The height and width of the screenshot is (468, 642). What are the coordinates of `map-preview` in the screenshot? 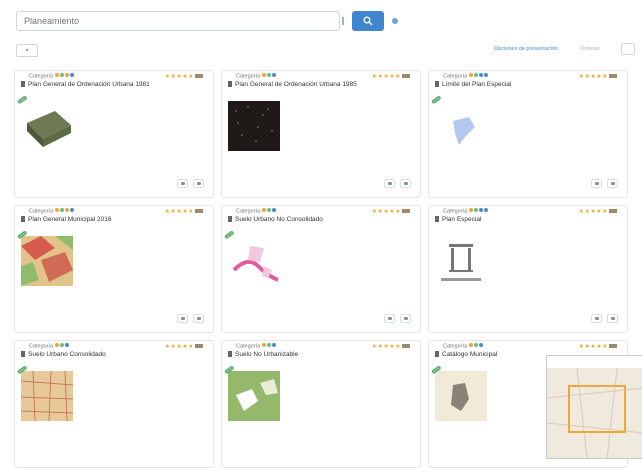 It's located at (594, 407).